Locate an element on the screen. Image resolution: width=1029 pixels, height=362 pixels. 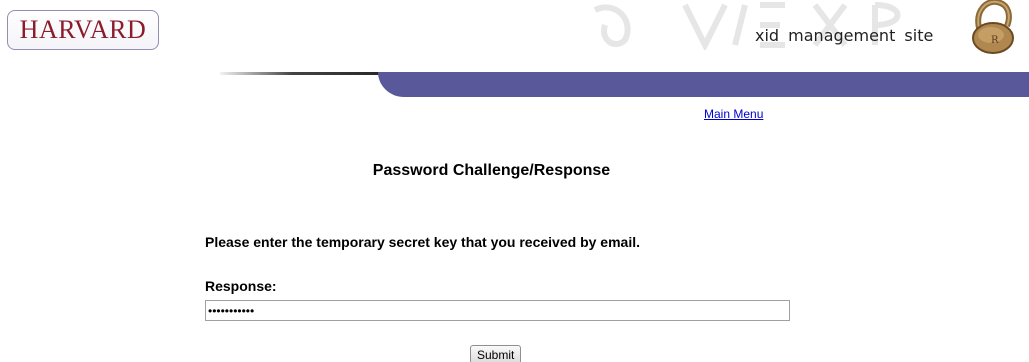
response-password-field is located at coordinates (497, 310).